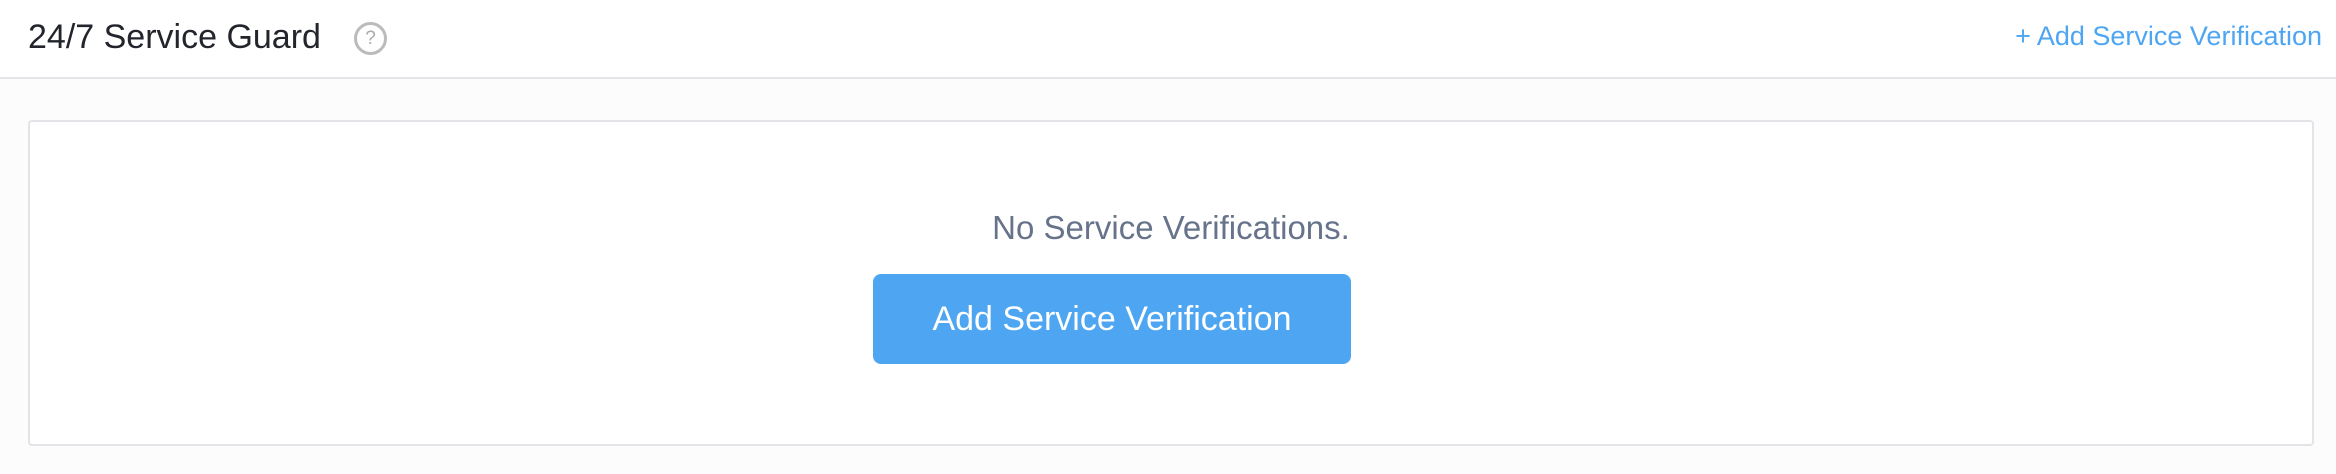 This screenshot has width=2336, height=474. What do you see at coordinates (1112, 319) in the screenshot?
I see `add-service-verification-button: Add Service Verification` at bounding box center [1112, 319].